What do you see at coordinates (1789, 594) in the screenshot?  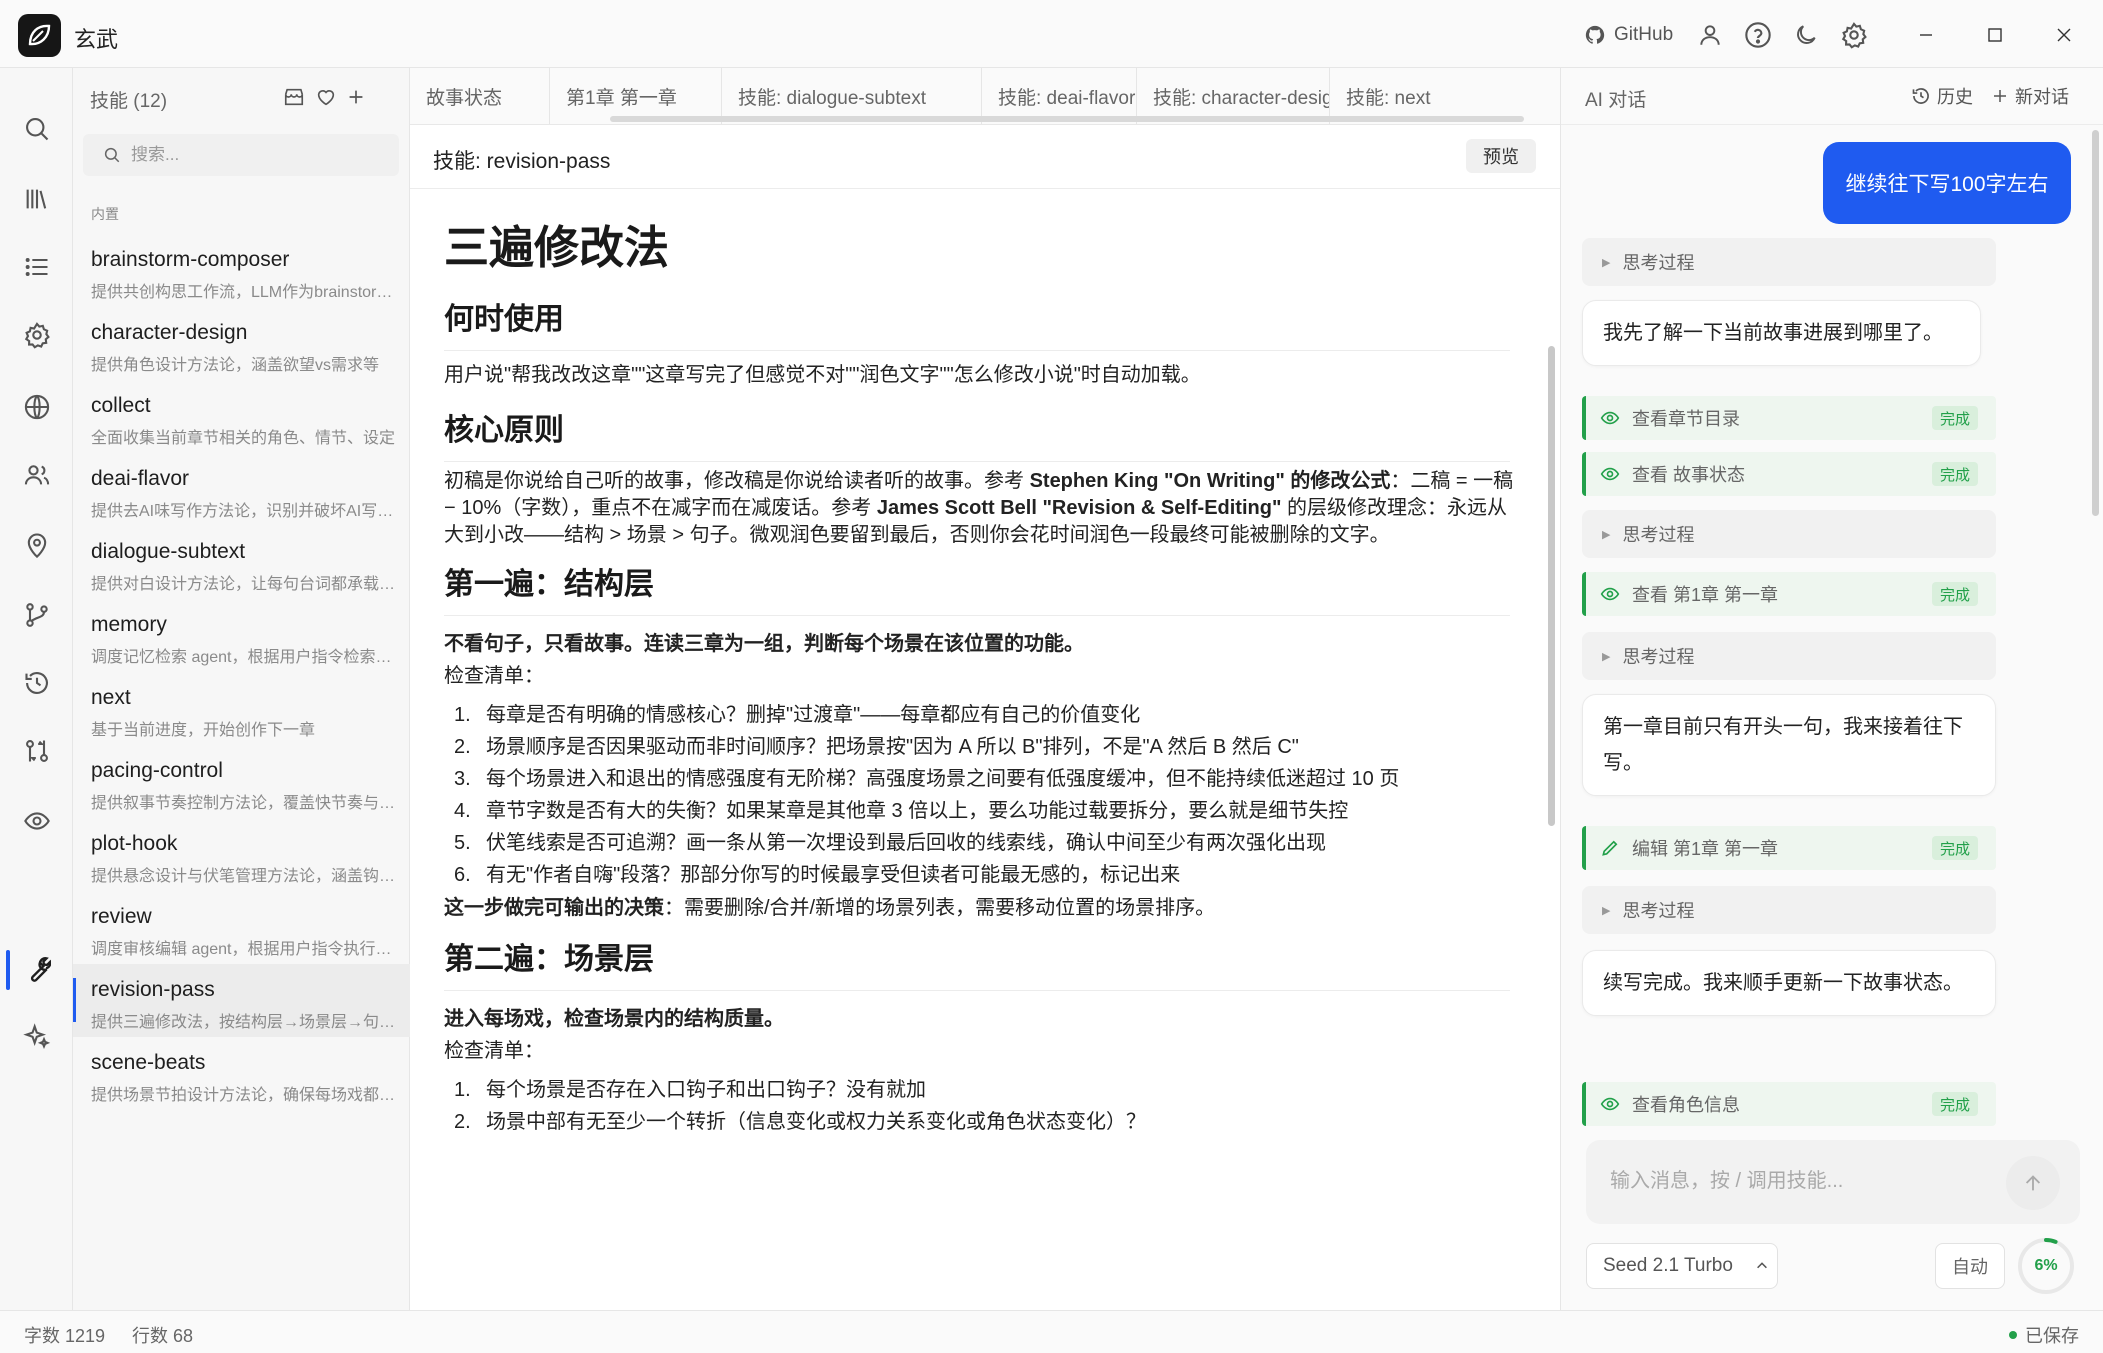 I see `tool-call: 查看 第1章 第一章 完成` at bounding box center [1789, 594].